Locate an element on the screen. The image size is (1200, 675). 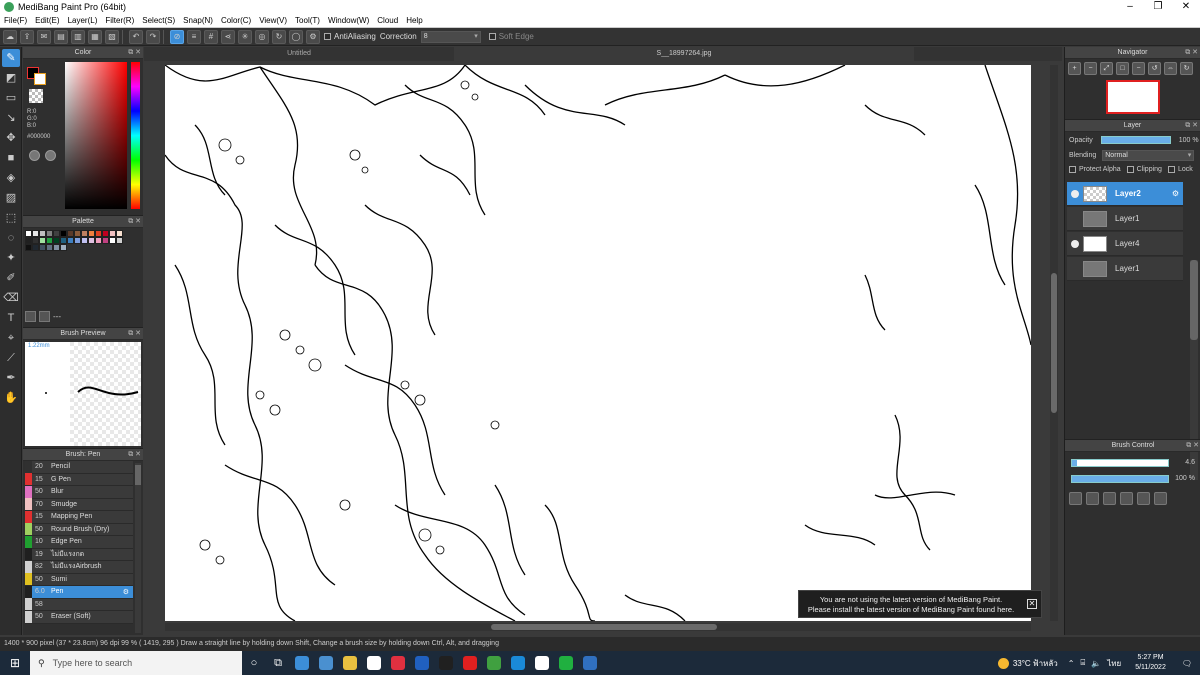
soft-edge-toggle: Soft Edge is located at coordinates (511, 36).